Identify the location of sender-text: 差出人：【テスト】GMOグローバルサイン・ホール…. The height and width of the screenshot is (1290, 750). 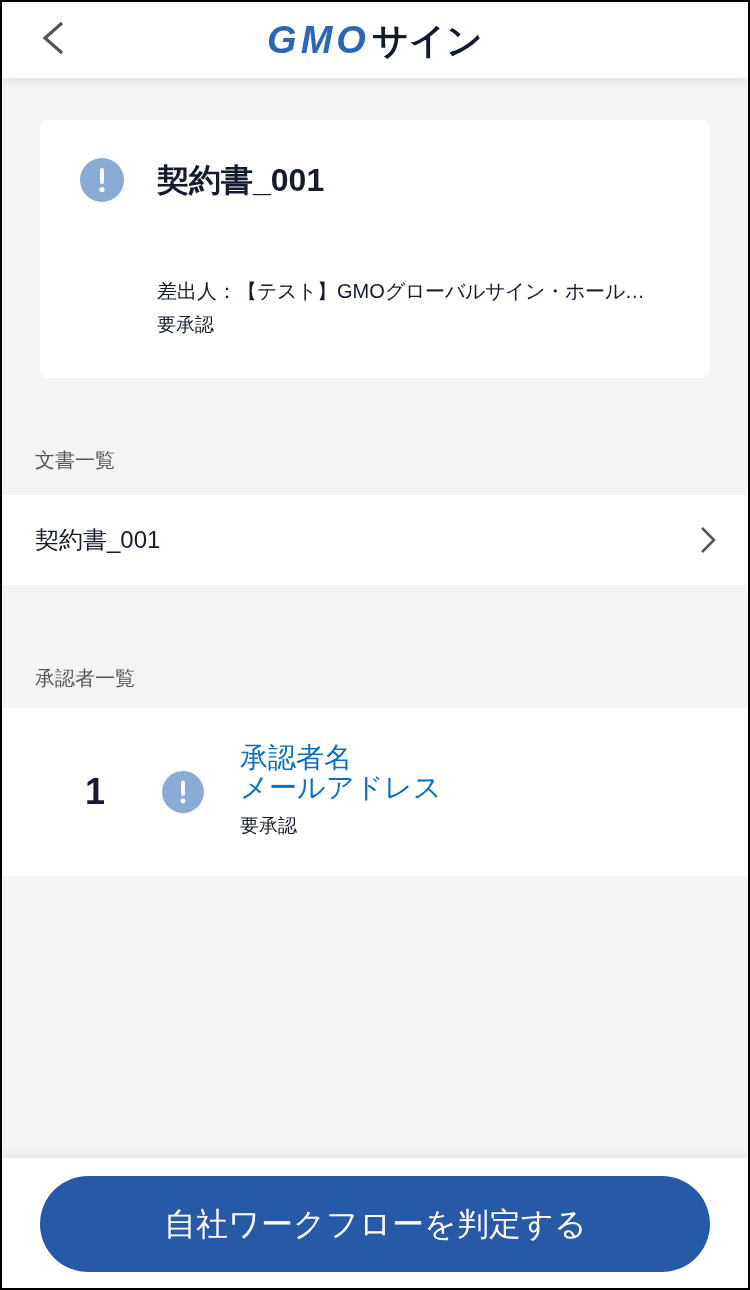
(401, 291).